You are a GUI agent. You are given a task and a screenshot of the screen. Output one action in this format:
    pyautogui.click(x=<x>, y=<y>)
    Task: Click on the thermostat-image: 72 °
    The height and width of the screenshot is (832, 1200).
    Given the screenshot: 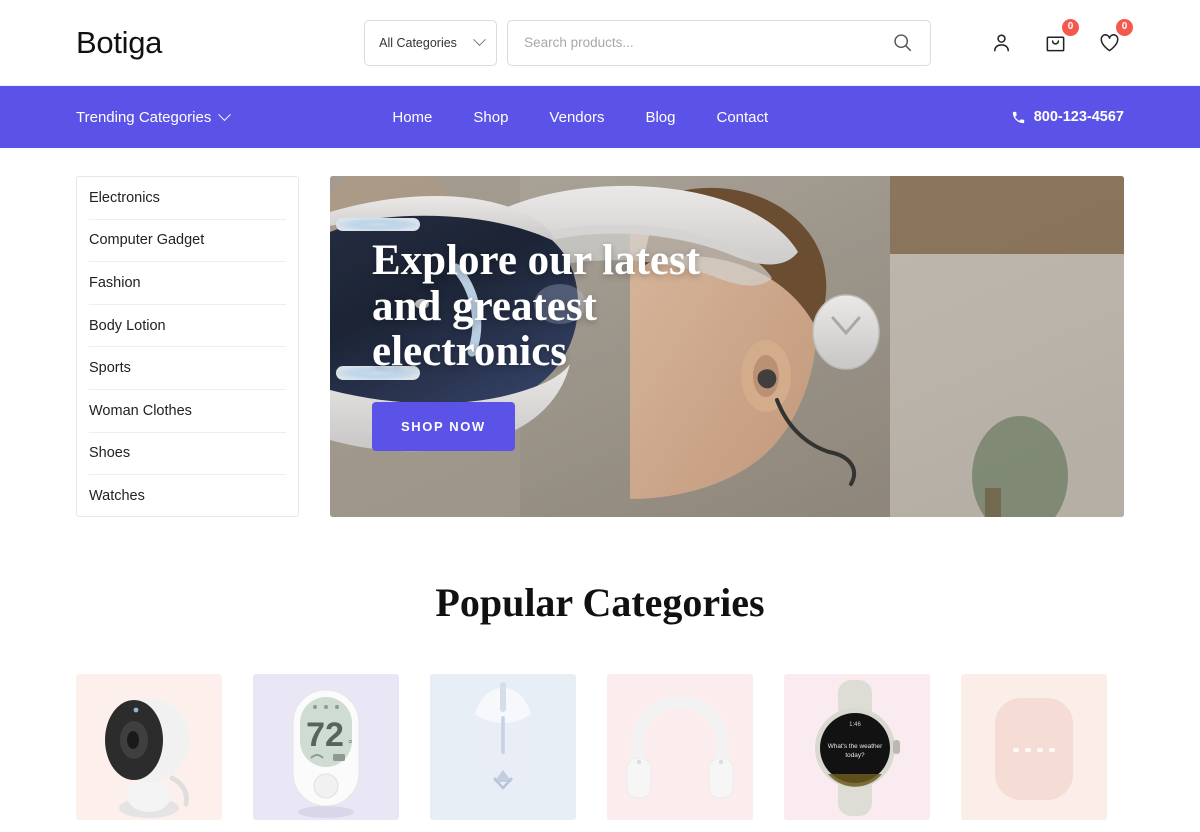 What is the action you would take?
    pyautogui.click(x=326, y=753)
    